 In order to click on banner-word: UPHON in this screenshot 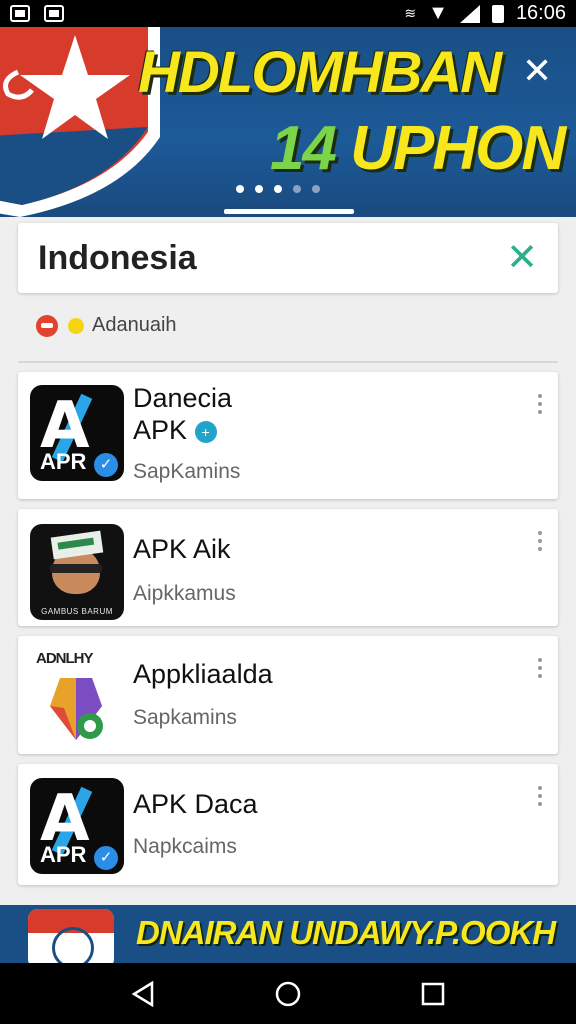, I will do `click(450, 148)`.